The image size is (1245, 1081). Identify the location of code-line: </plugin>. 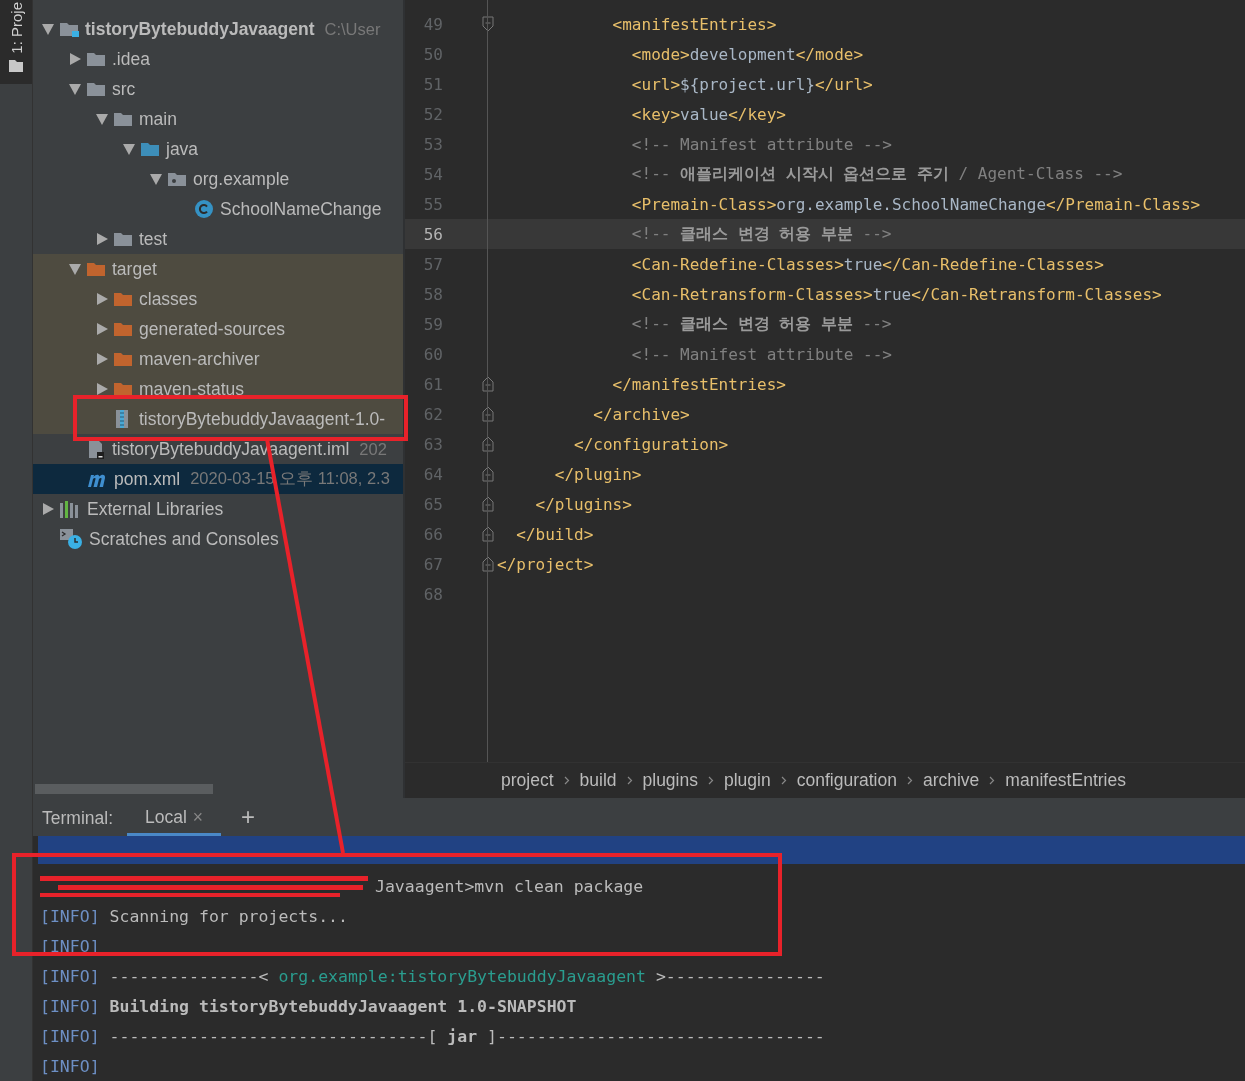
(597, 474).